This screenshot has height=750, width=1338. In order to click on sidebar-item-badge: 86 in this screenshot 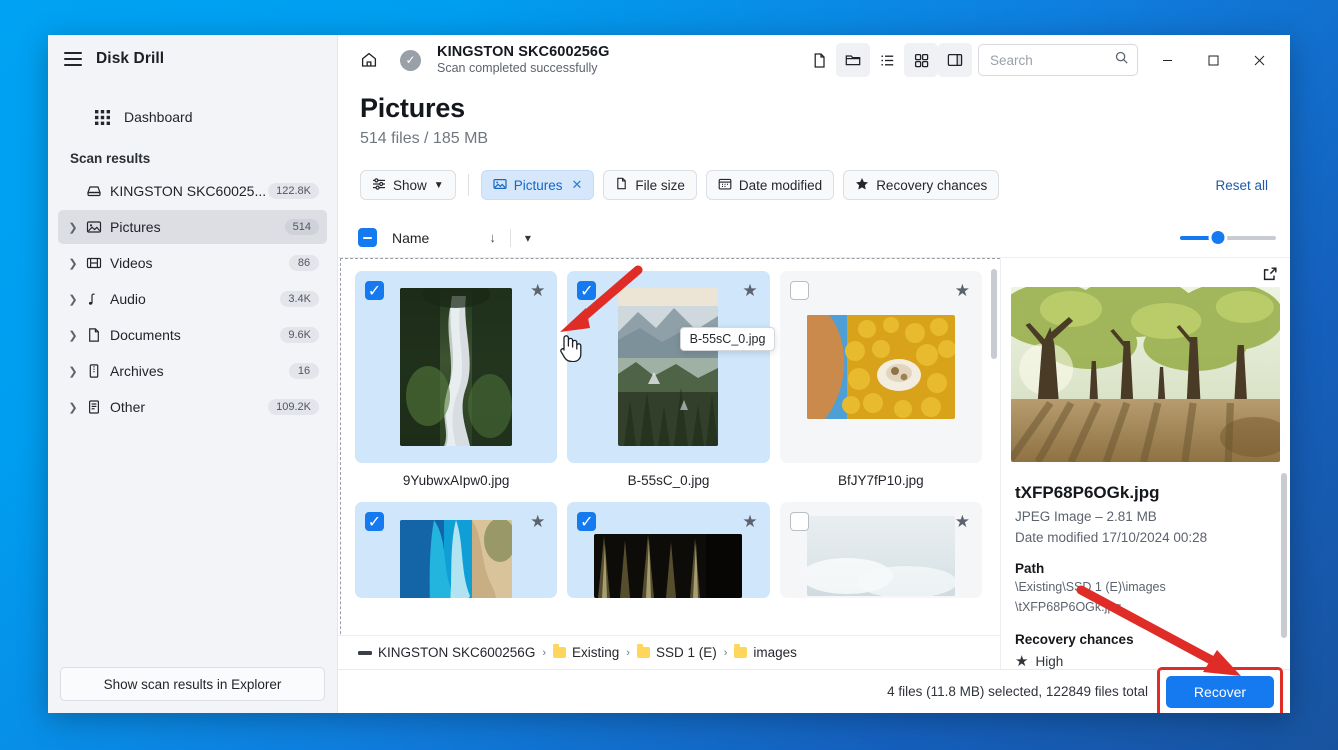, I will do `click(304, 263)`.